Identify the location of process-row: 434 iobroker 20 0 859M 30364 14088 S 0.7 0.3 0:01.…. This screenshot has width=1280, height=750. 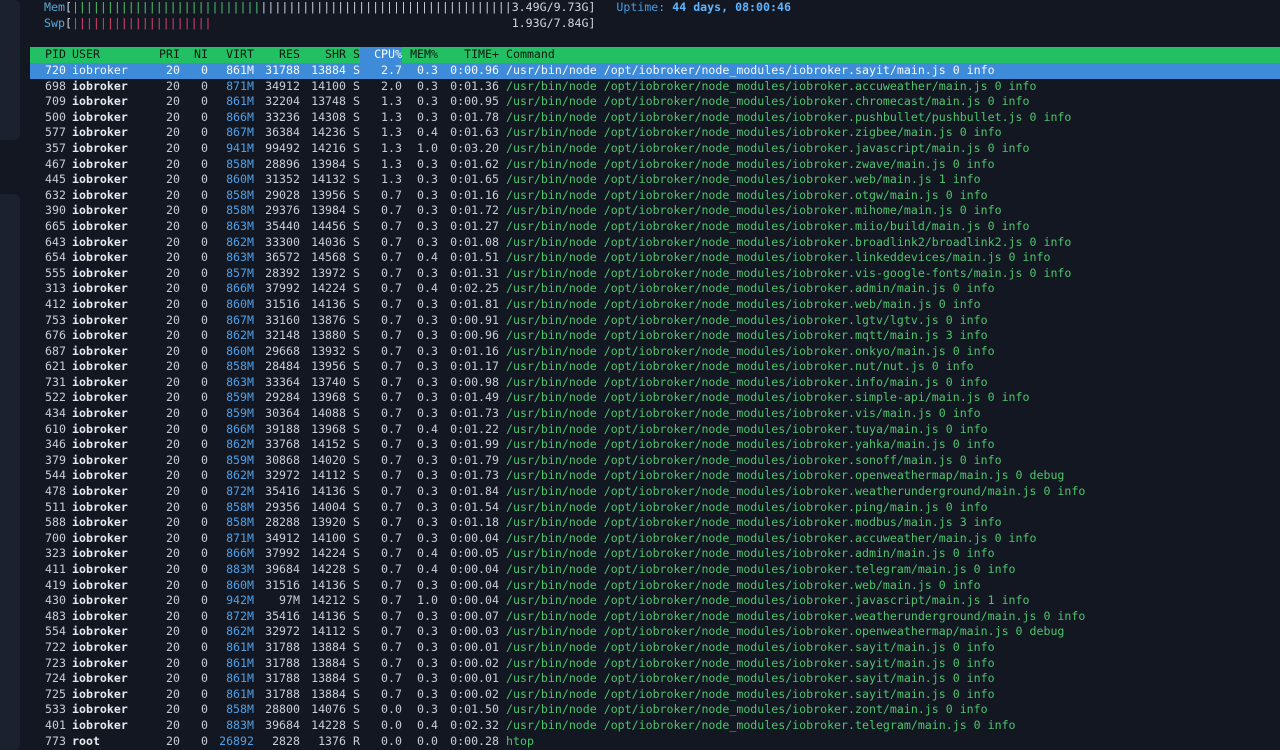
(655, 414).